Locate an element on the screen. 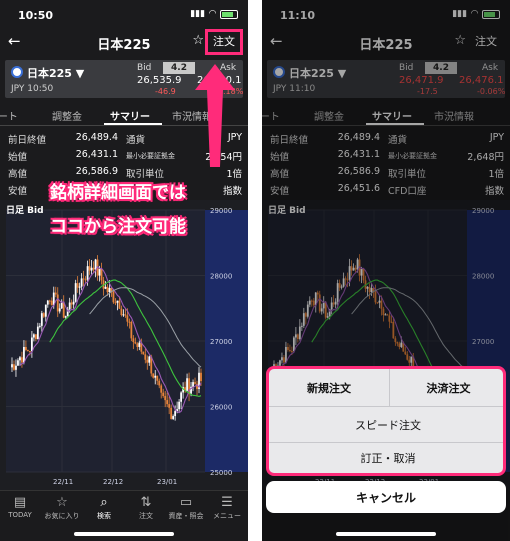  nav-favorites: ☆ お気に入り is located at coordinates (62, 508).